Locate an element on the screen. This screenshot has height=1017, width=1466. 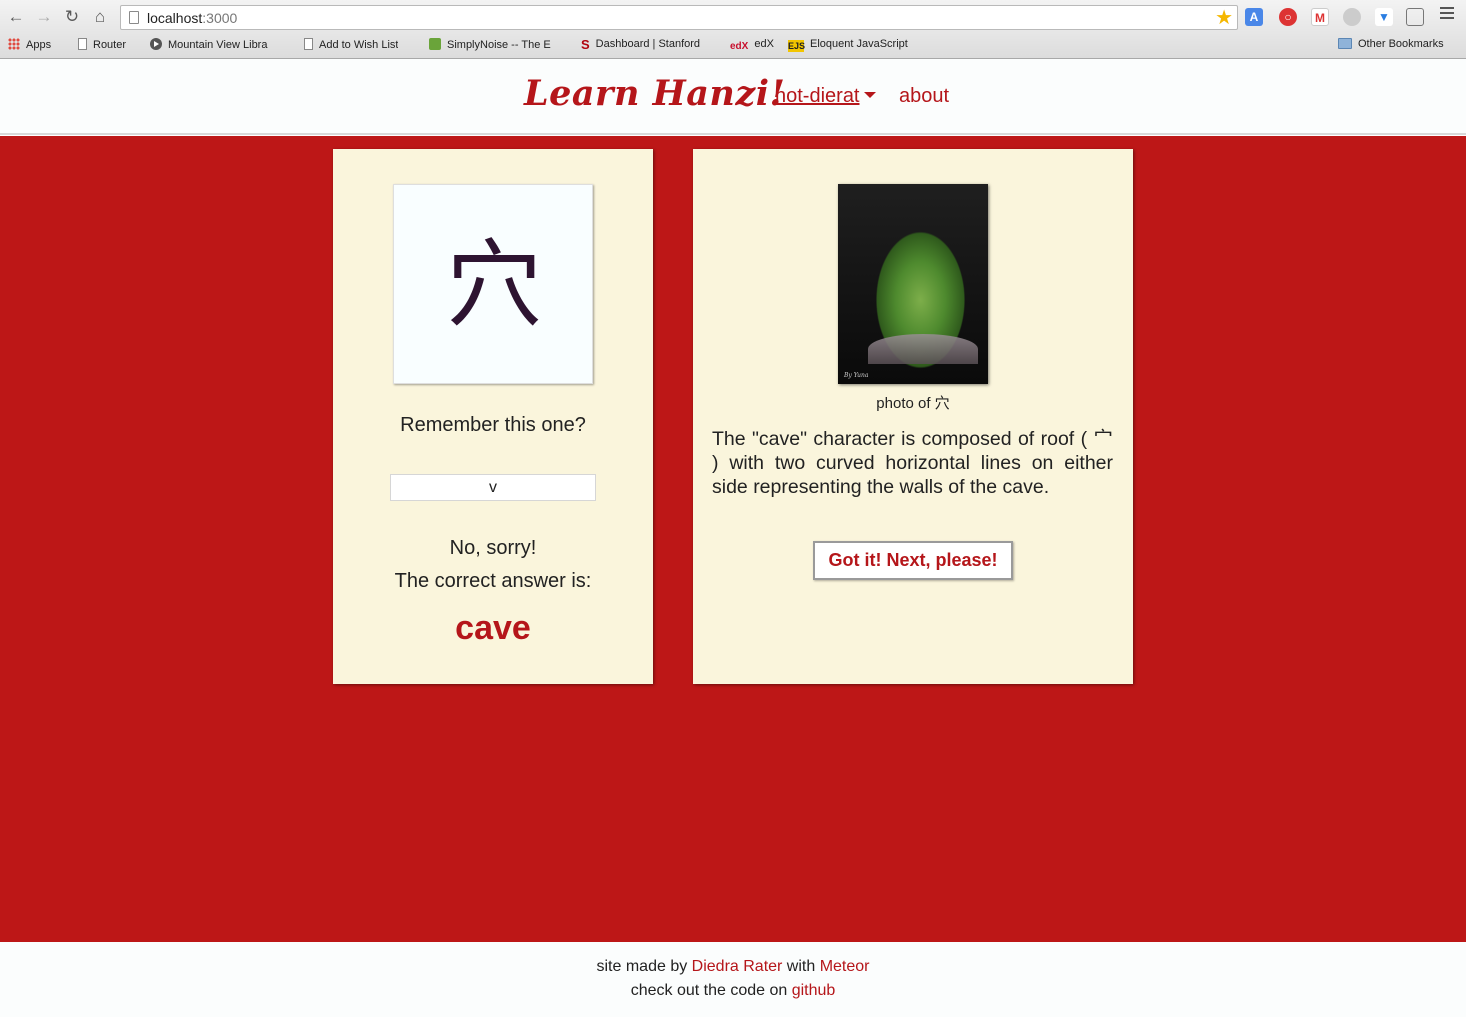
chrome-menu-icon is located at coordinates (1447, 14).